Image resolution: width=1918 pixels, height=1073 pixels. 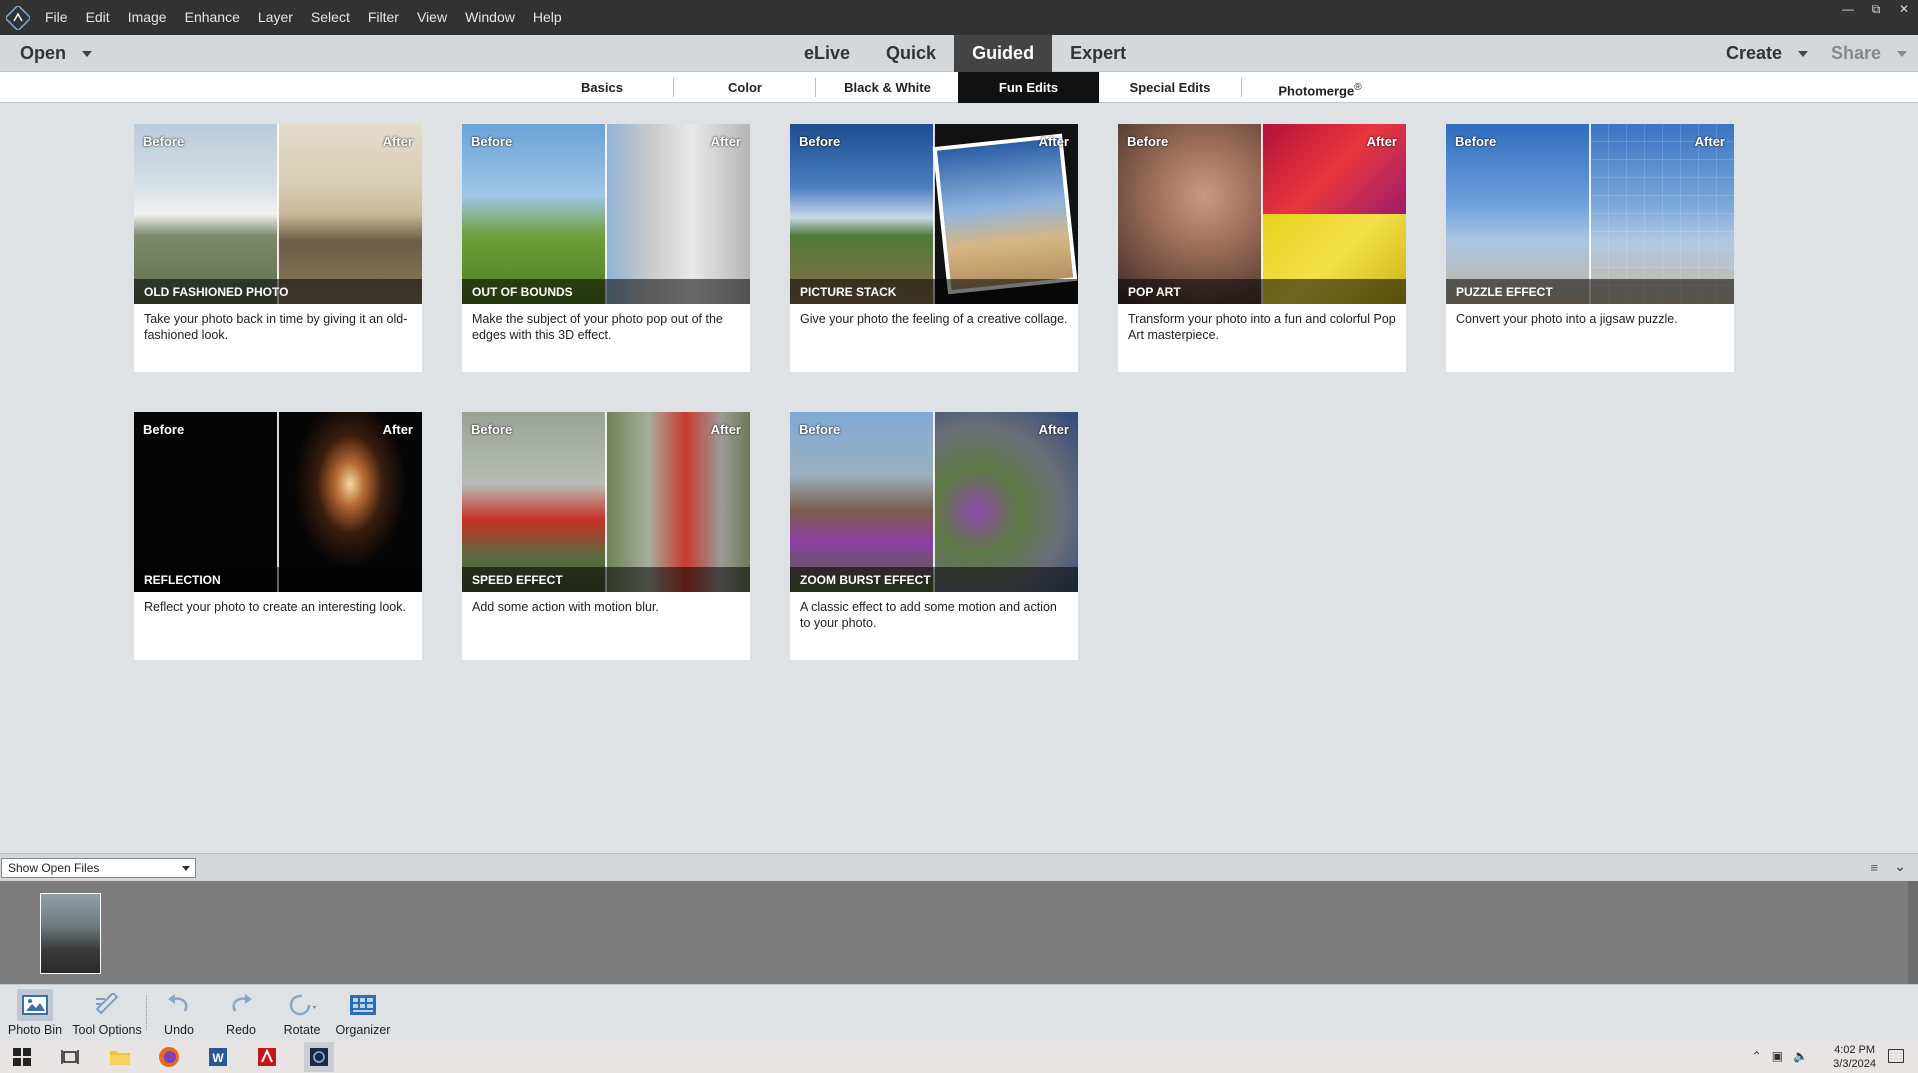 I want to click on menu-file: File, so click(x=56, y=17).